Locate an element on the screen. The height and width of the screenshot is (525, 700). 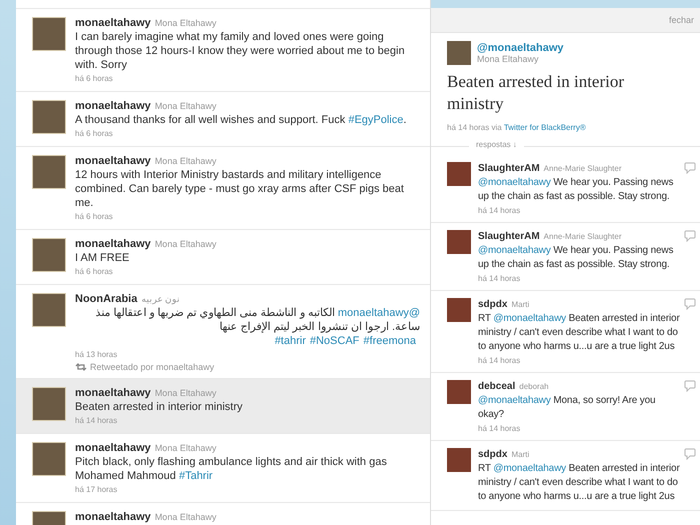
tweet-text: I can barely imagine what my family and loved ones were going through those 12 hours-I know they were worried about me to begin with. Sorry is located at coordinates (240, 51).